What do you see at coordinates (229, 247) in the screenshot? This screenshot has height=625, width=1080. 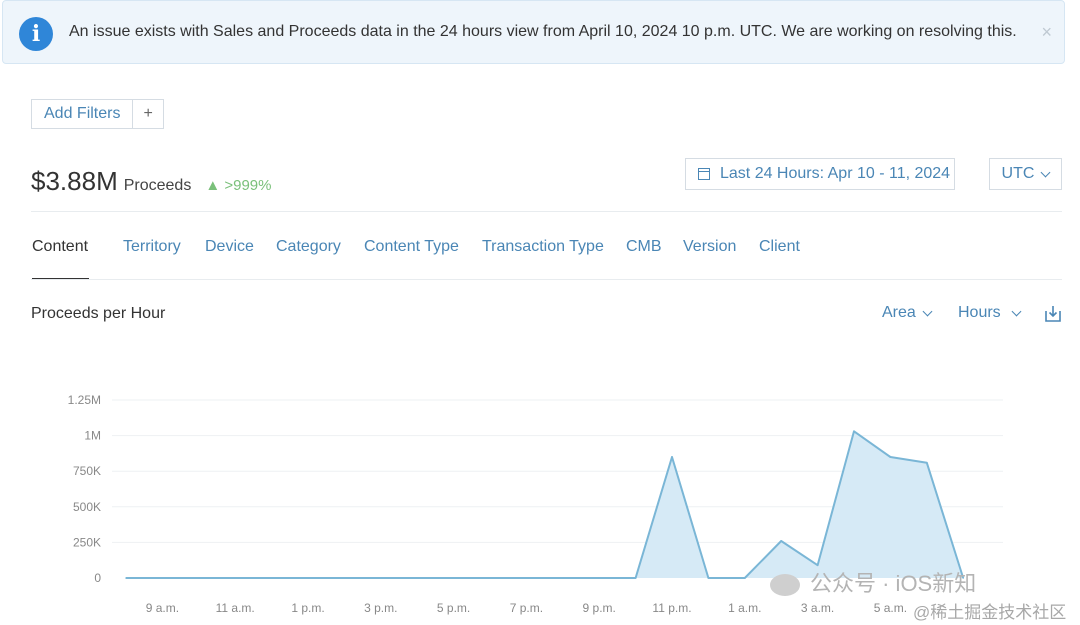 I see `tab-device: Device` at bounding box center [229, 247].